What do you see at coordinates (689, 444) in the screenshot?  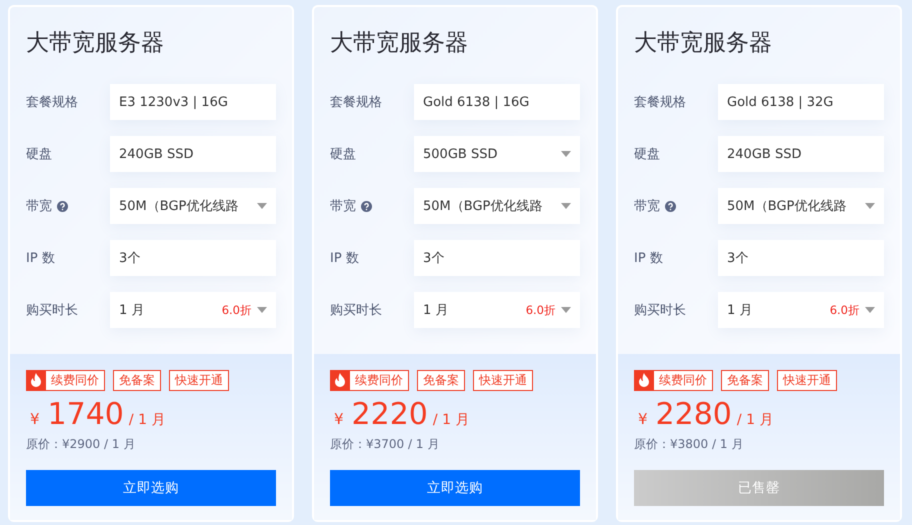 I see `original-price: 原价：¥3800 / 1 月` at bounding box center [689, 444].